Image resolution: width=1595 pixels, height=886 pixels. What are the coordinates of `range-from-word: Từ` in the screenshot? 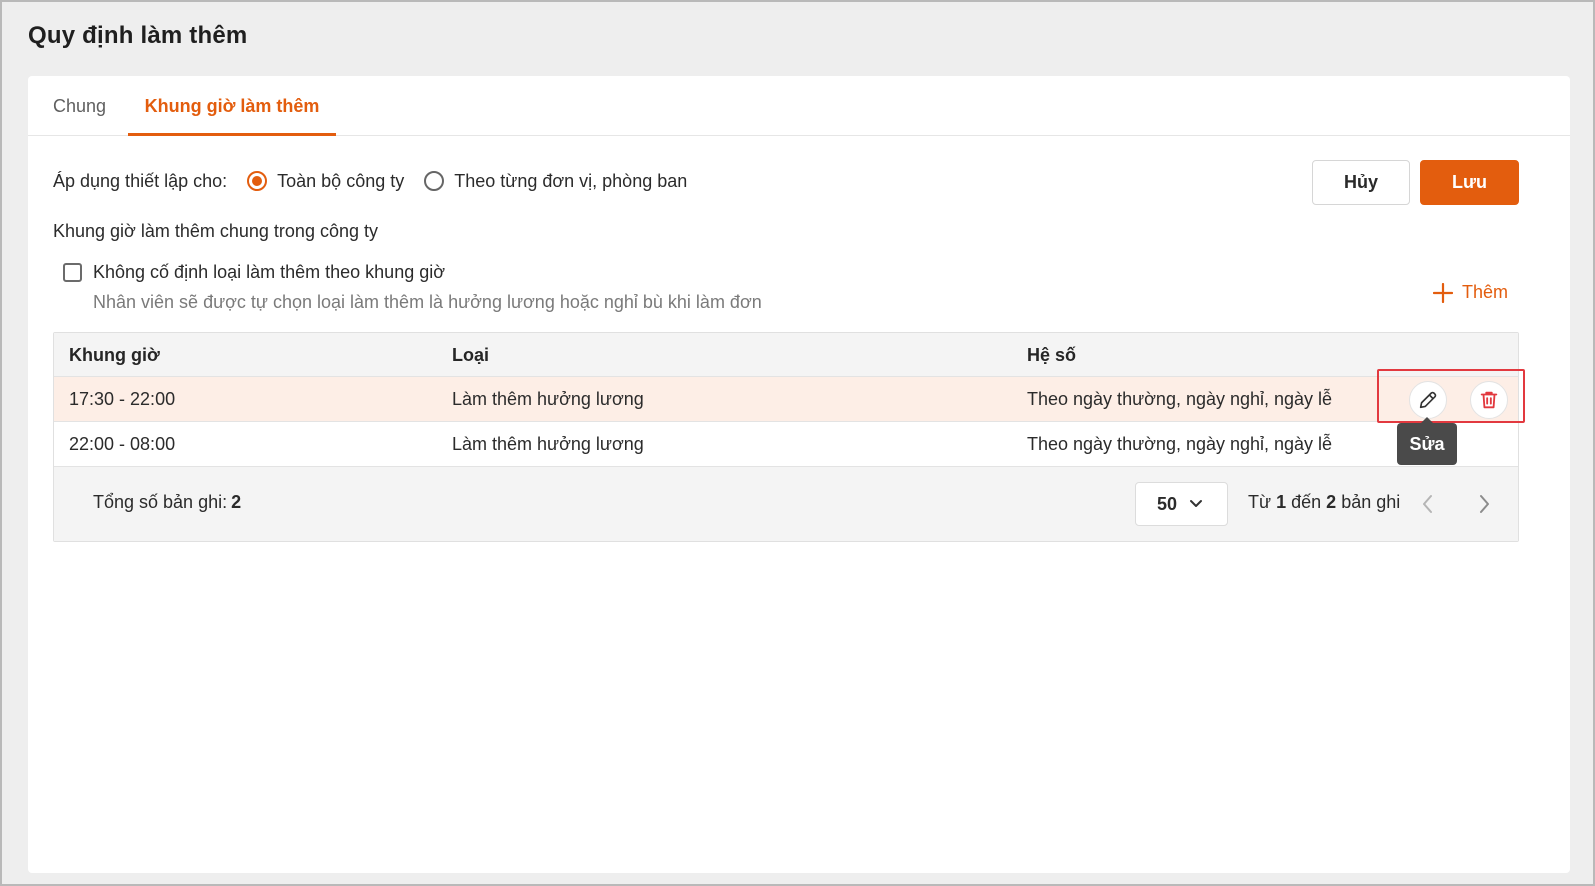 It's located at (1260, 502).